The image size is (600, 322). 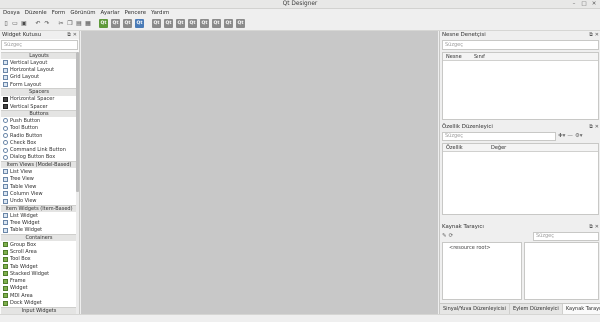 I want to click on adjust-size-icon: Qt, so click(x=240, y=23).